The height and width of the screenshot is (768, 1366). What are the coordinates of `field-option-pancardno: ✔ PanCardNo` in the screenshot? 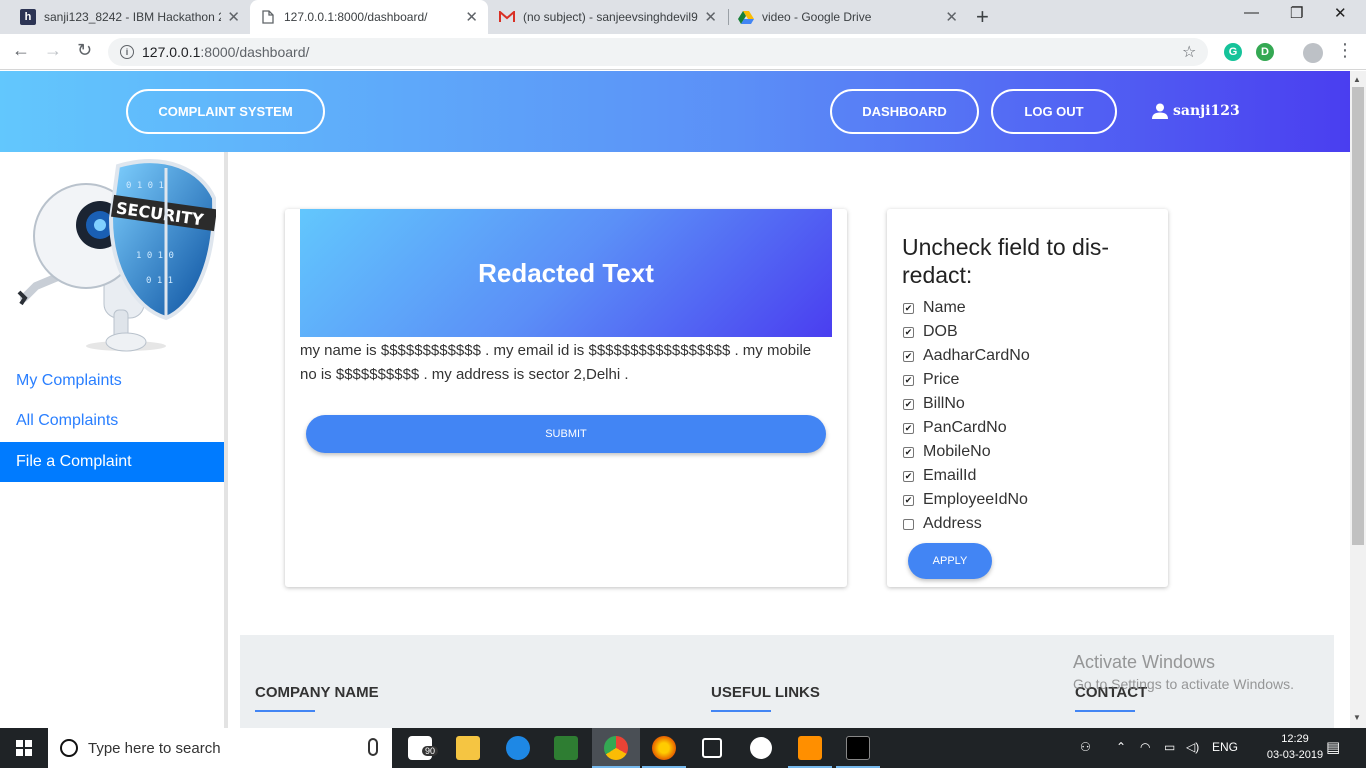 It's located at (955, 428).